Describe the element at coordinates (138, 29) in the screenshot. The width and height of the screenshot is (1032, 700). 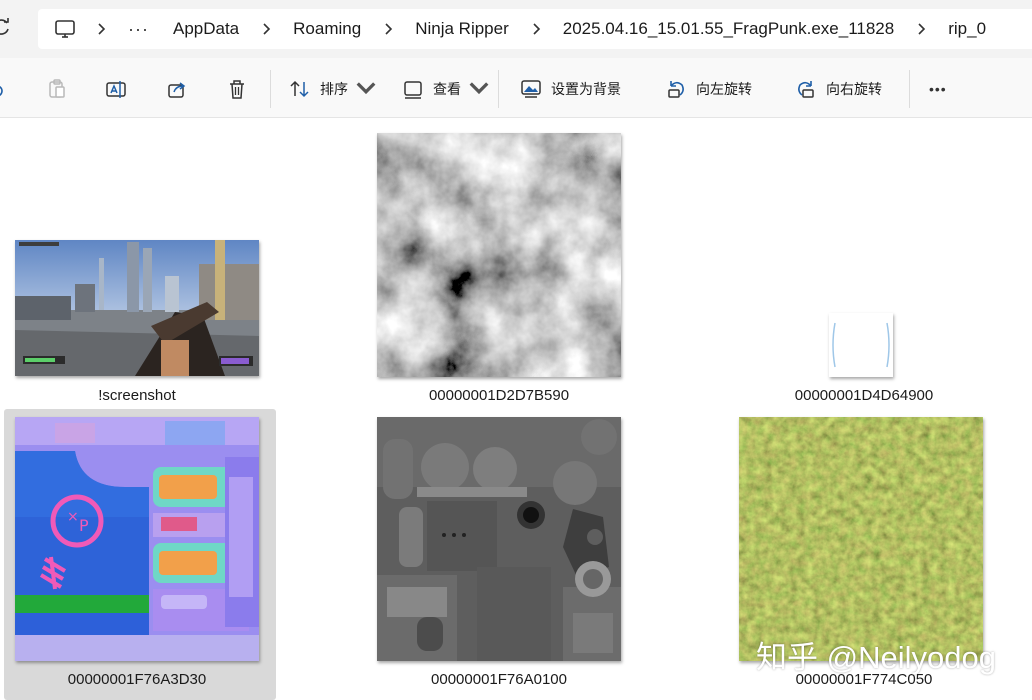
I see `breadcrumb-overflow-button: ···` at that location.